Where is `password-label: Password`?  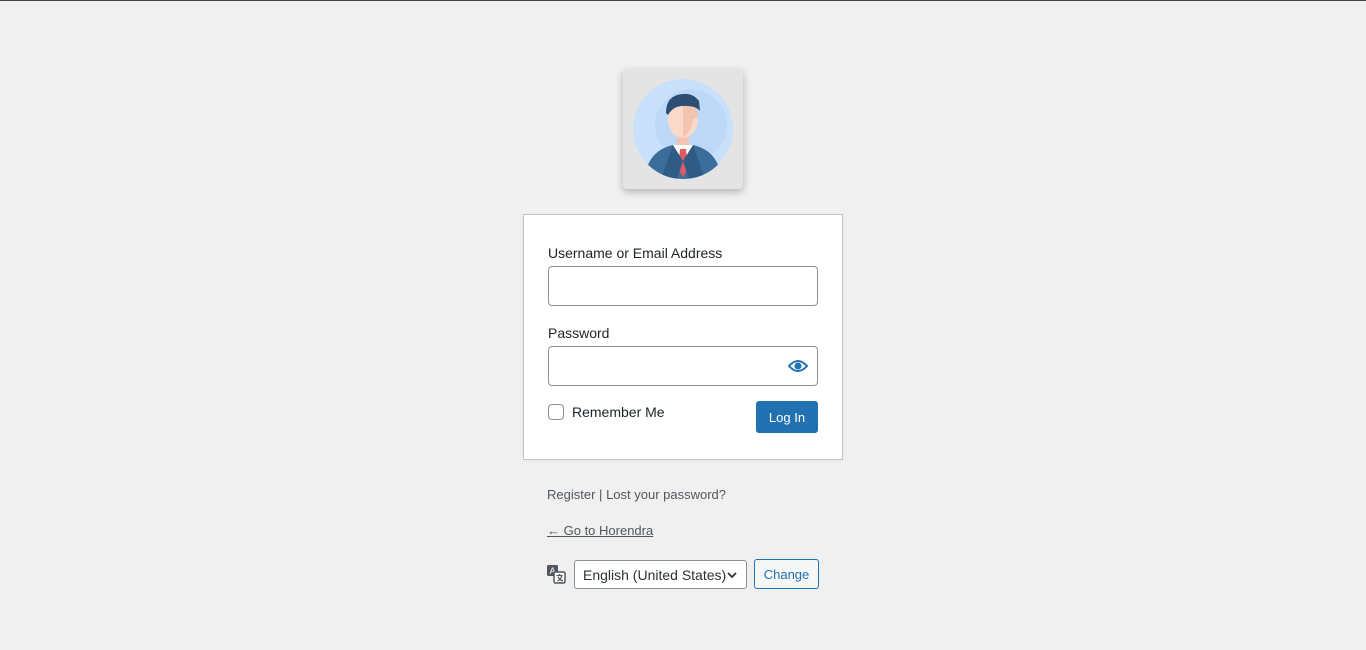
password-label: Password is located at coordinates (579, 333).